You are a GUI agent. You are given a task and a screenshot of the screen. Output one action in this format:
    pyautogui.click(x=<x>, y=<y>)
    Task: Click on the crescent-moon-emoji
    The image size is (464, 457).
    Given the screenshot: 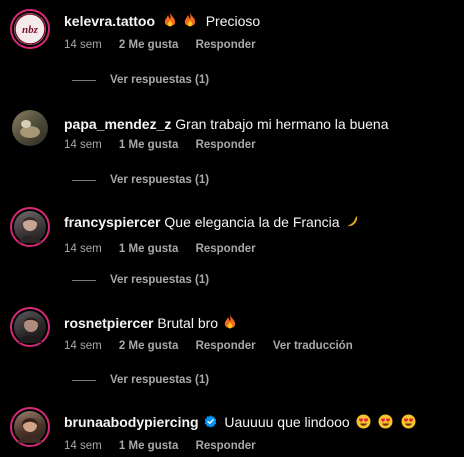 What is the action you would take?
    pyautogui.click(x=352, y=223)
    